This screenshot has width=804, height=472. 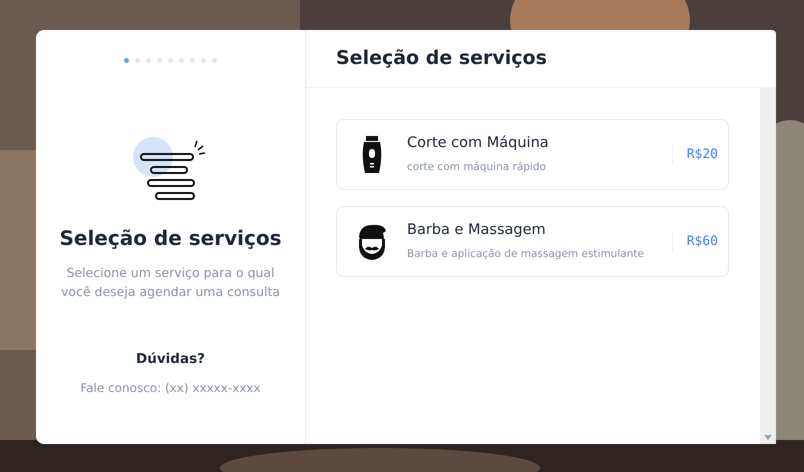 What do you see at coordinates (532, 241) in the screenshot?
I see `service-card: Barba e Massagem Barba e aplicação de massagem estimulante R$60` at bounding box center [532, 241].